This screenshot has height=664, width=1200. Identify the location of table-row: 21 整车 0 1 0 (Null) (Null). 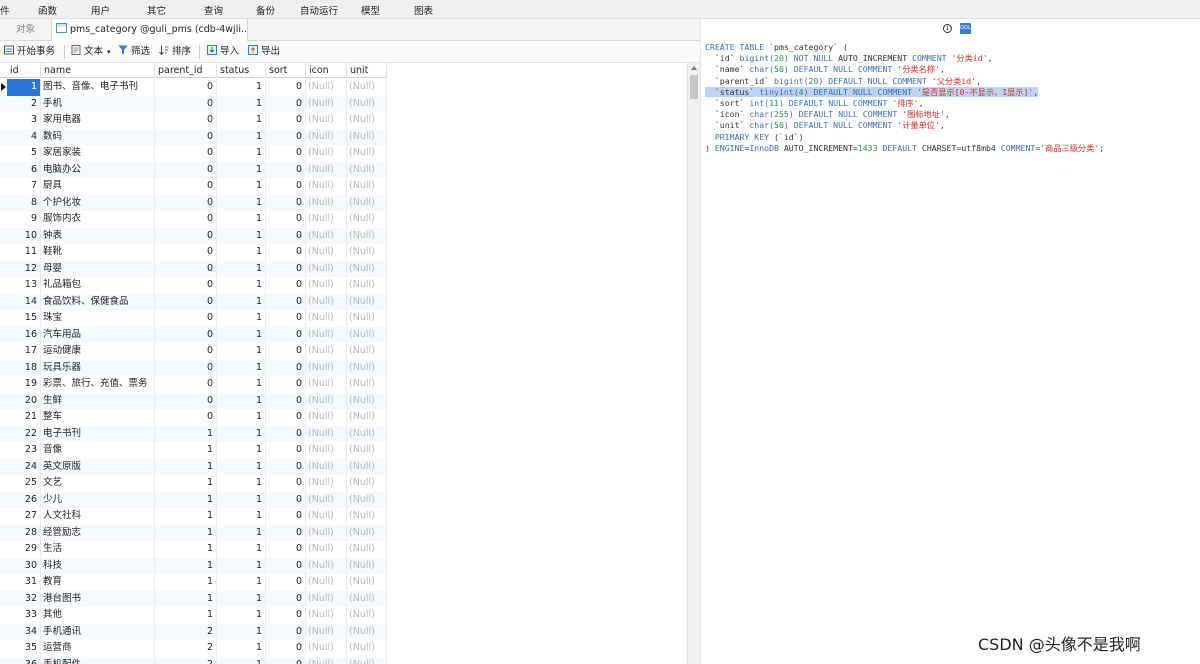
(193, 417).